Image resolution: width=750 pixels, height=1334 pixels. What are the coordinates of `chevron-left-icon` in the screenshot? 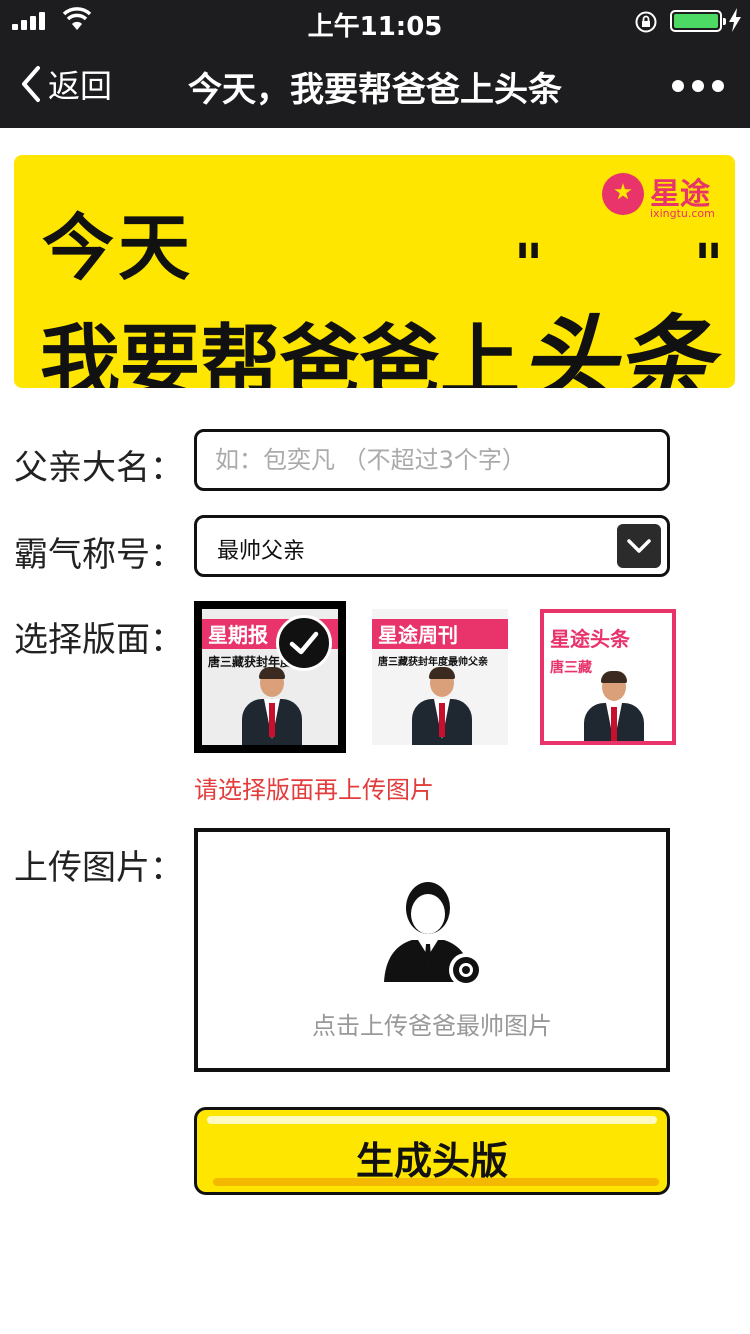 It's located at (31, 84).